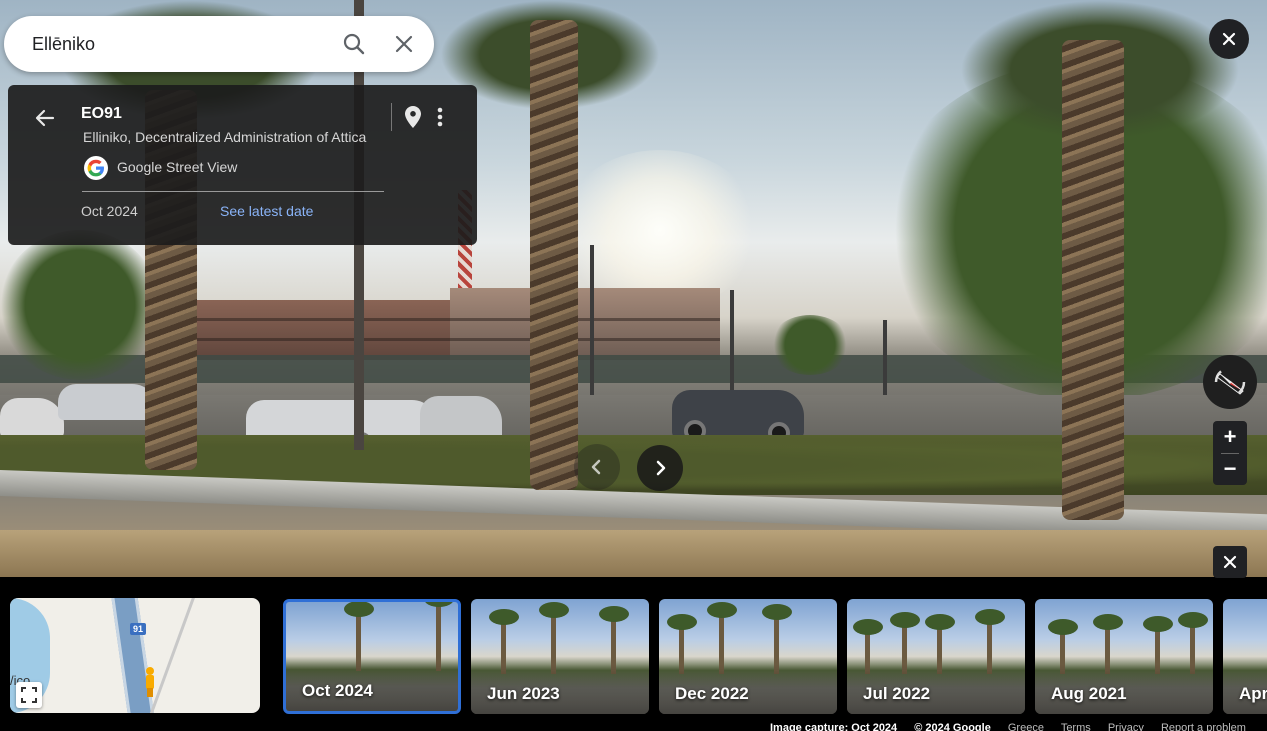 Image resolution: width=1267 pixels, height=731 pixels. Describe the element at coordinates (748, 656) in the screenshot. I see `timeline-thumbnail: Dec 2022` at that location.